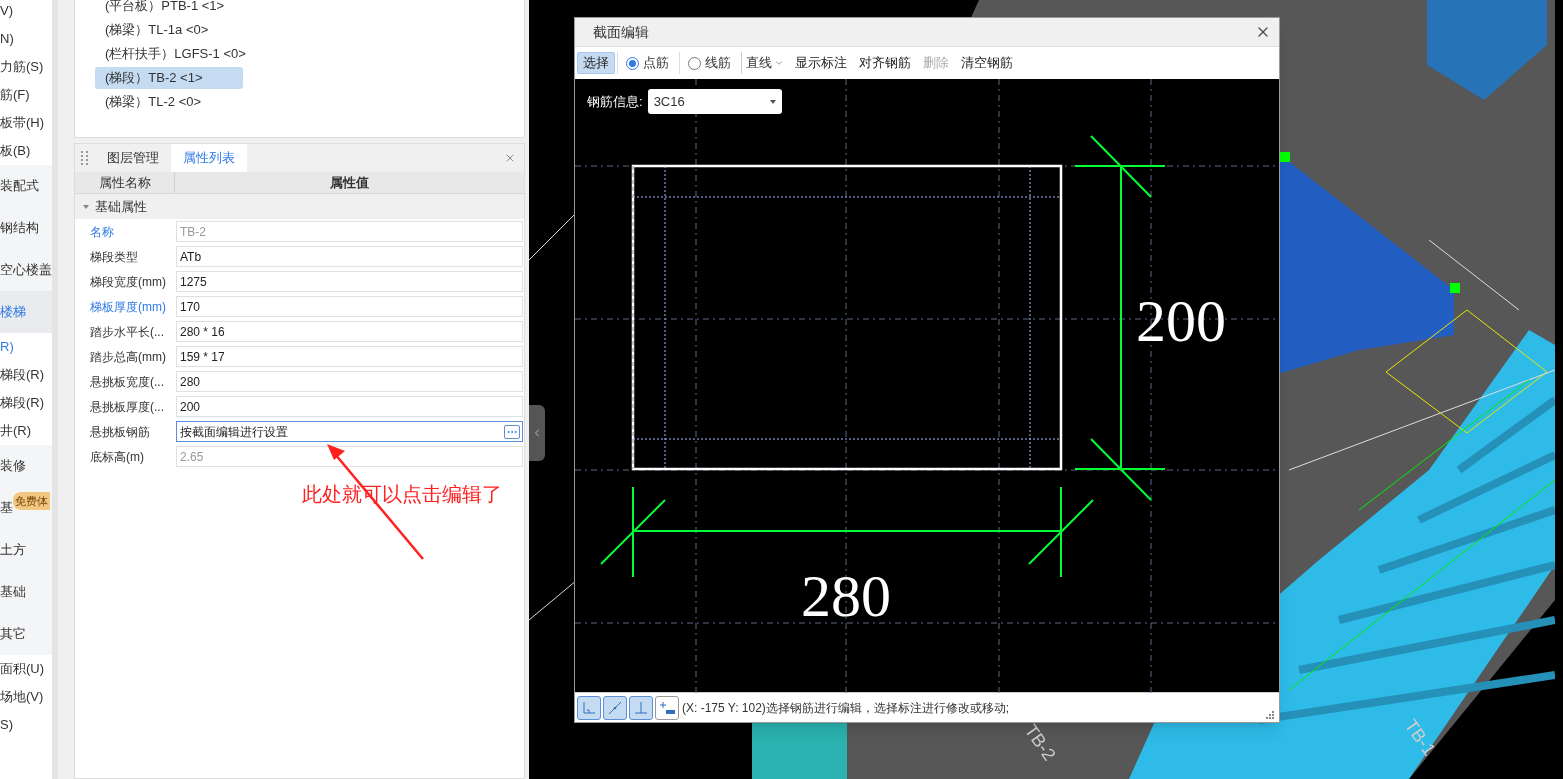 The height and width of the screenshot is (779, 1563). Describe the element at coordinates (26, 347) in the screenshot. I see `sidebar-item: R)` at that location.